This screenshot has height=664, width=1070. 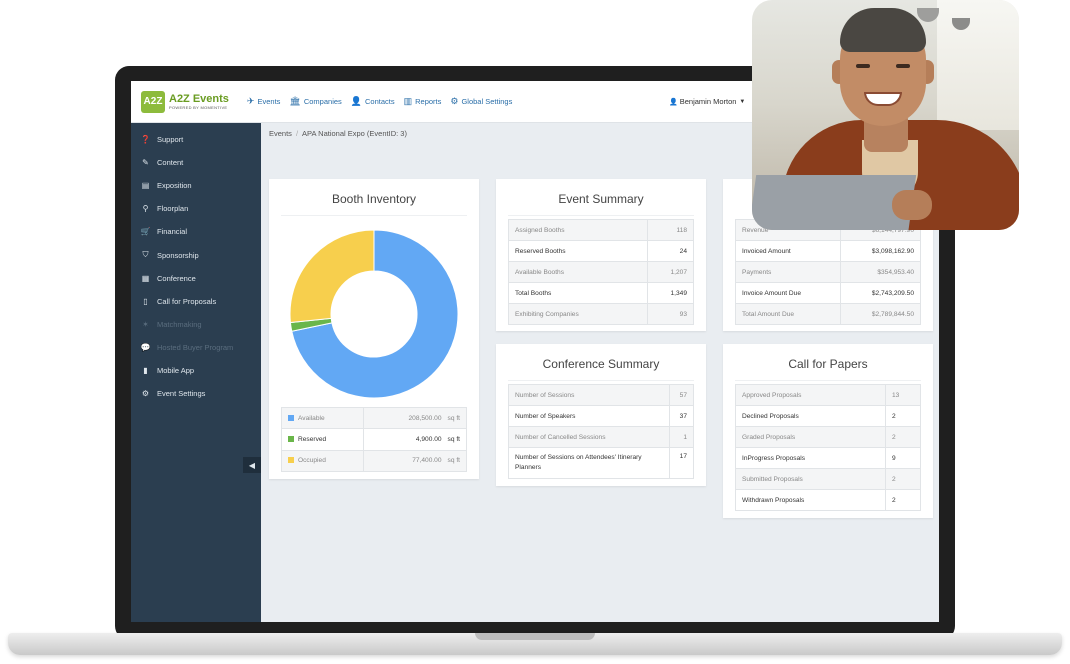 What do you see at coordinates (280, 133) in the screenshot?
I see `breadcrumb-events-link: Events` at bounding box center [280, 133].